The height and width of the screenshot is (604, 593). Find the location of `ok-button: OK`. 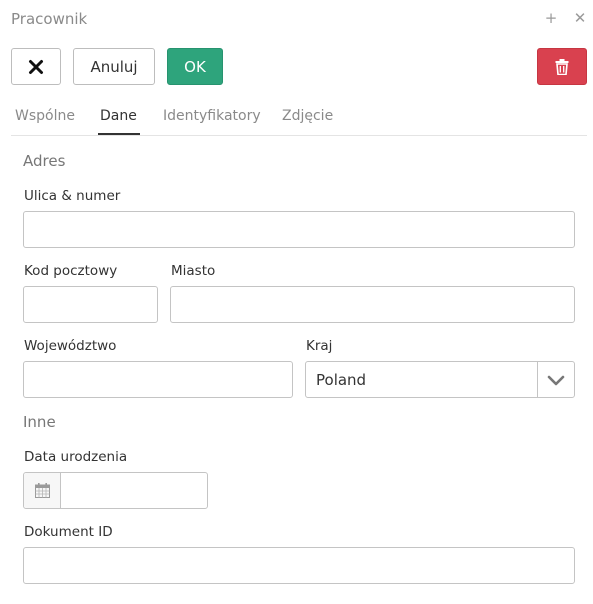

ok-button: OK is located at coordinates (195, 66).